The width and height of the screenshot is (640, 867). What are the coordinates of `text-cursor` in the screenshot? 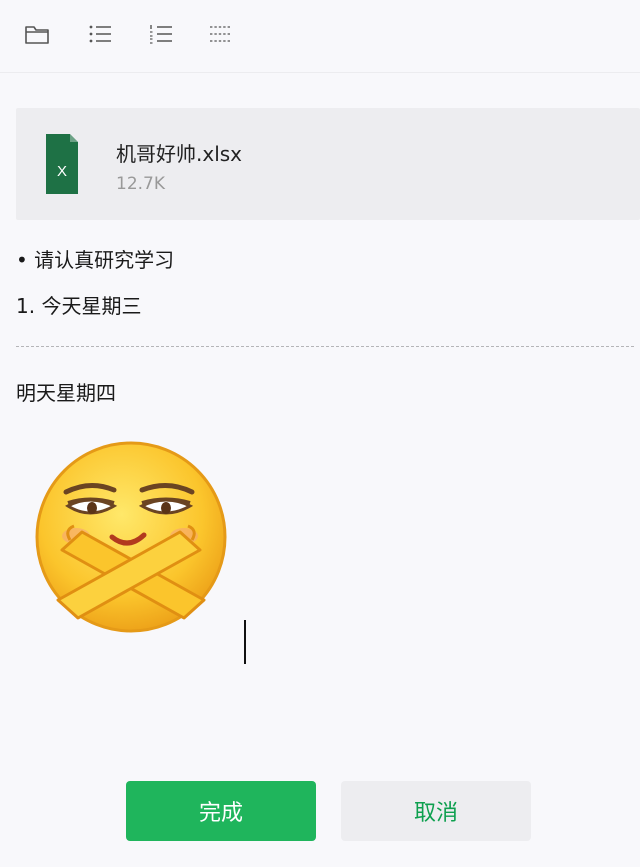 It's located at (245, 642).